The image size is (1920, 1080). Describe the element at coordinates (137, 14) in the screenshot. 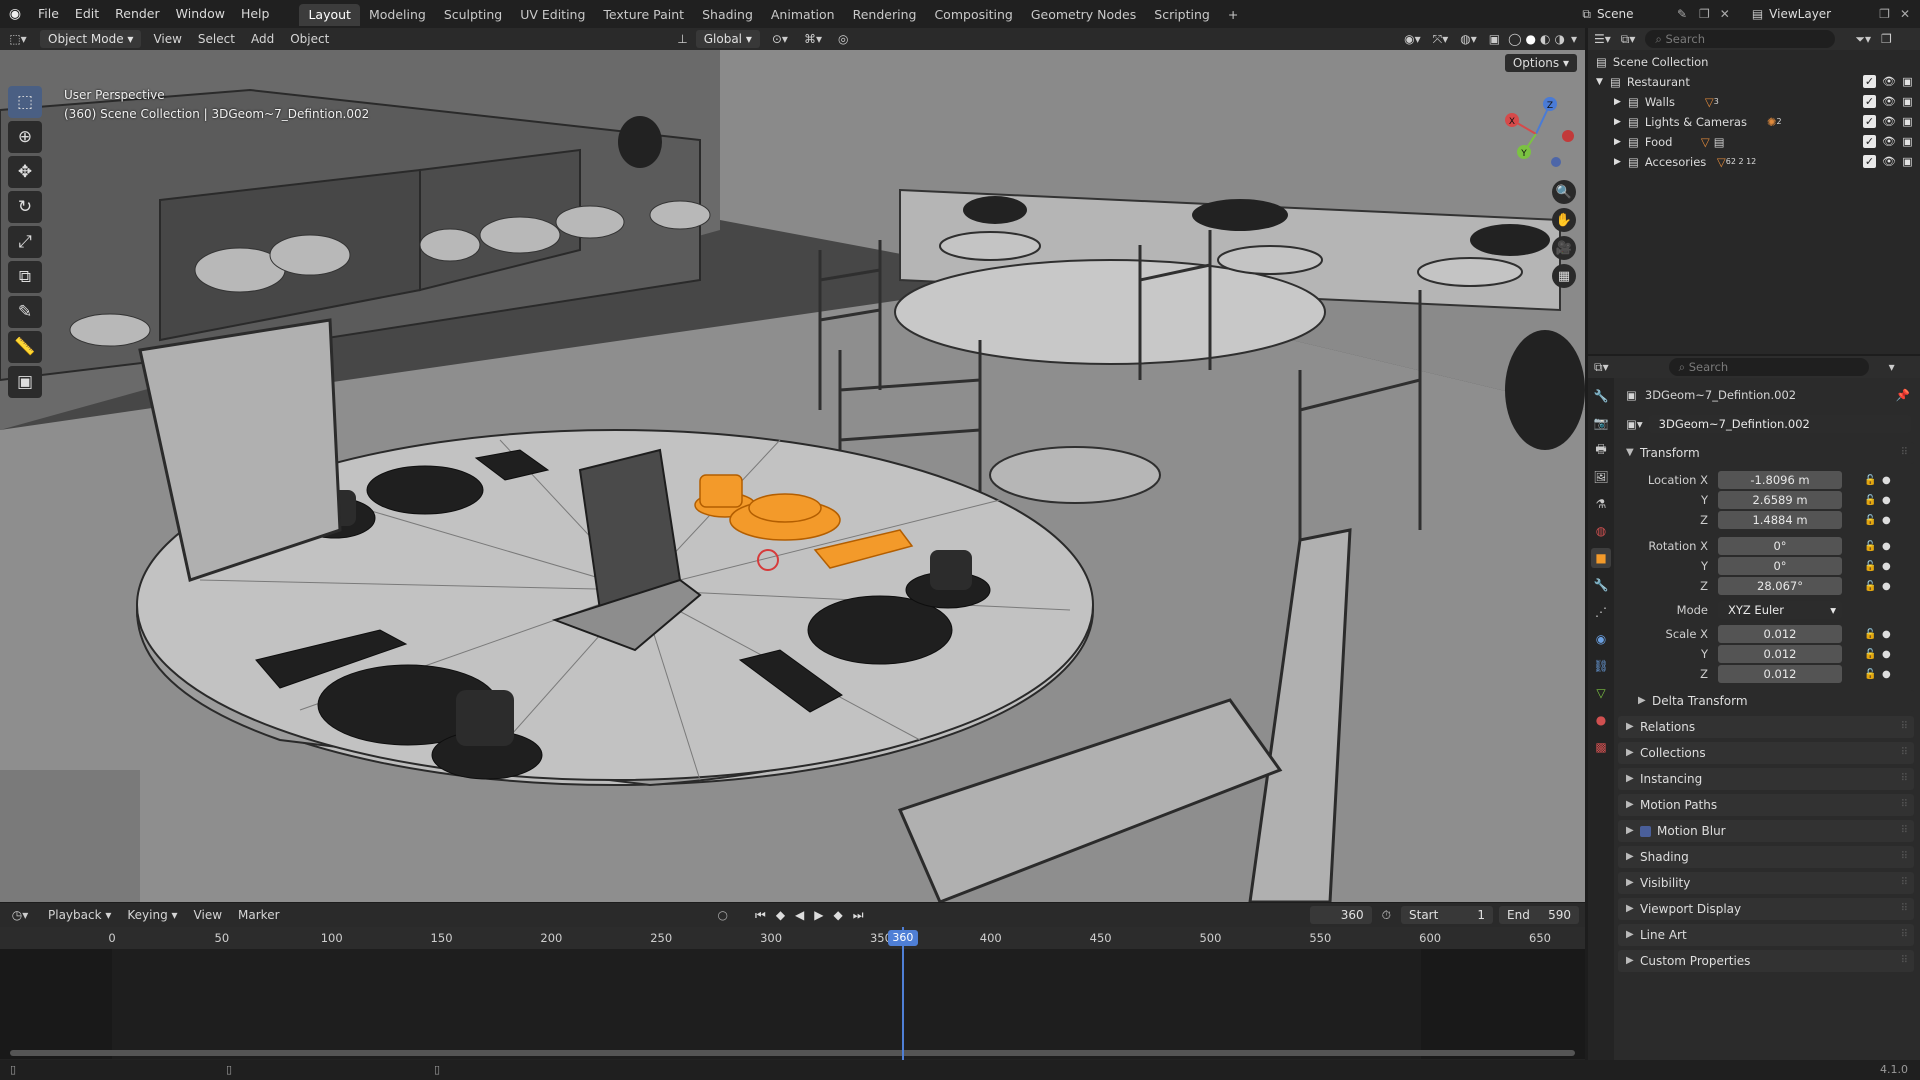

I see `menu-render: Render` at that location.